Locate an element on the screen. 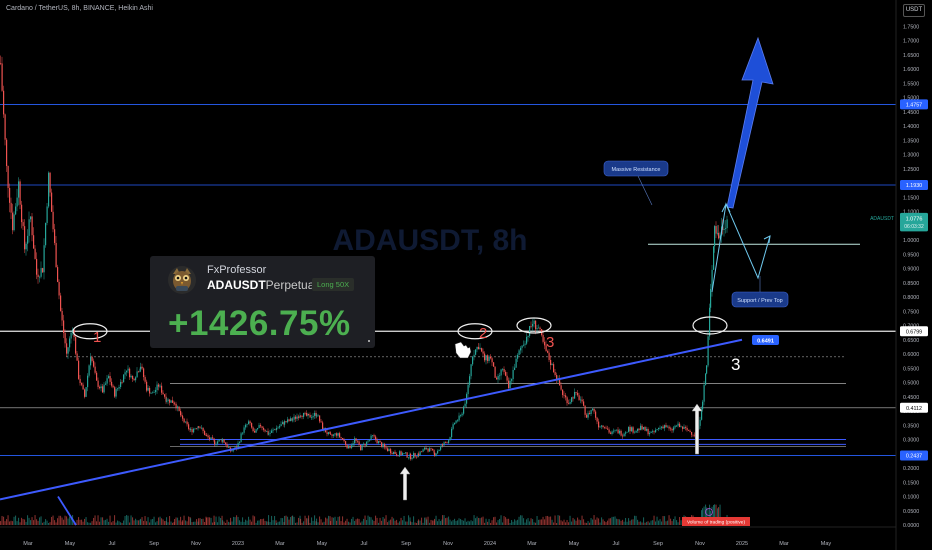 This screenshot has width=932, height=550. last-price-timer: 06:03:32 is located at coordinates (914, 227).